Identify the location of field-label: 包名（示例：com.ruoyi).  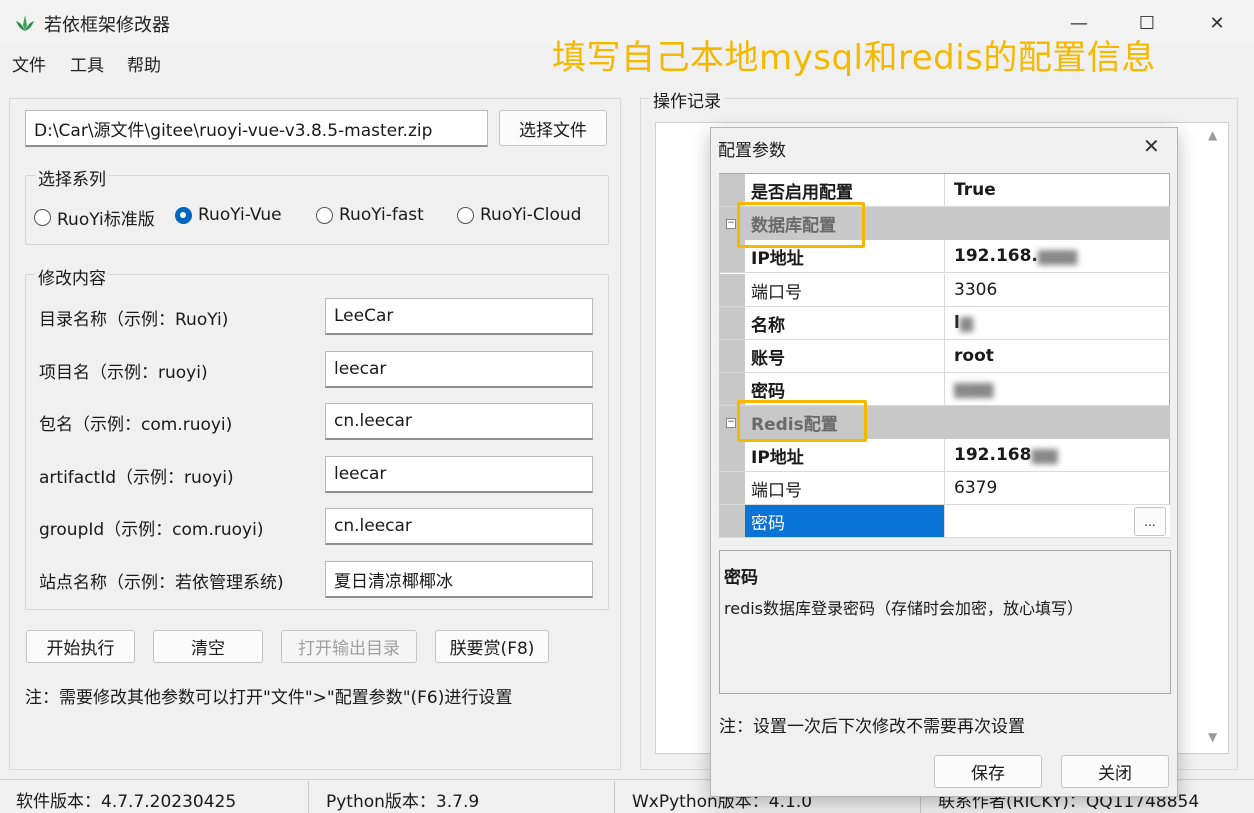
(136, 425).